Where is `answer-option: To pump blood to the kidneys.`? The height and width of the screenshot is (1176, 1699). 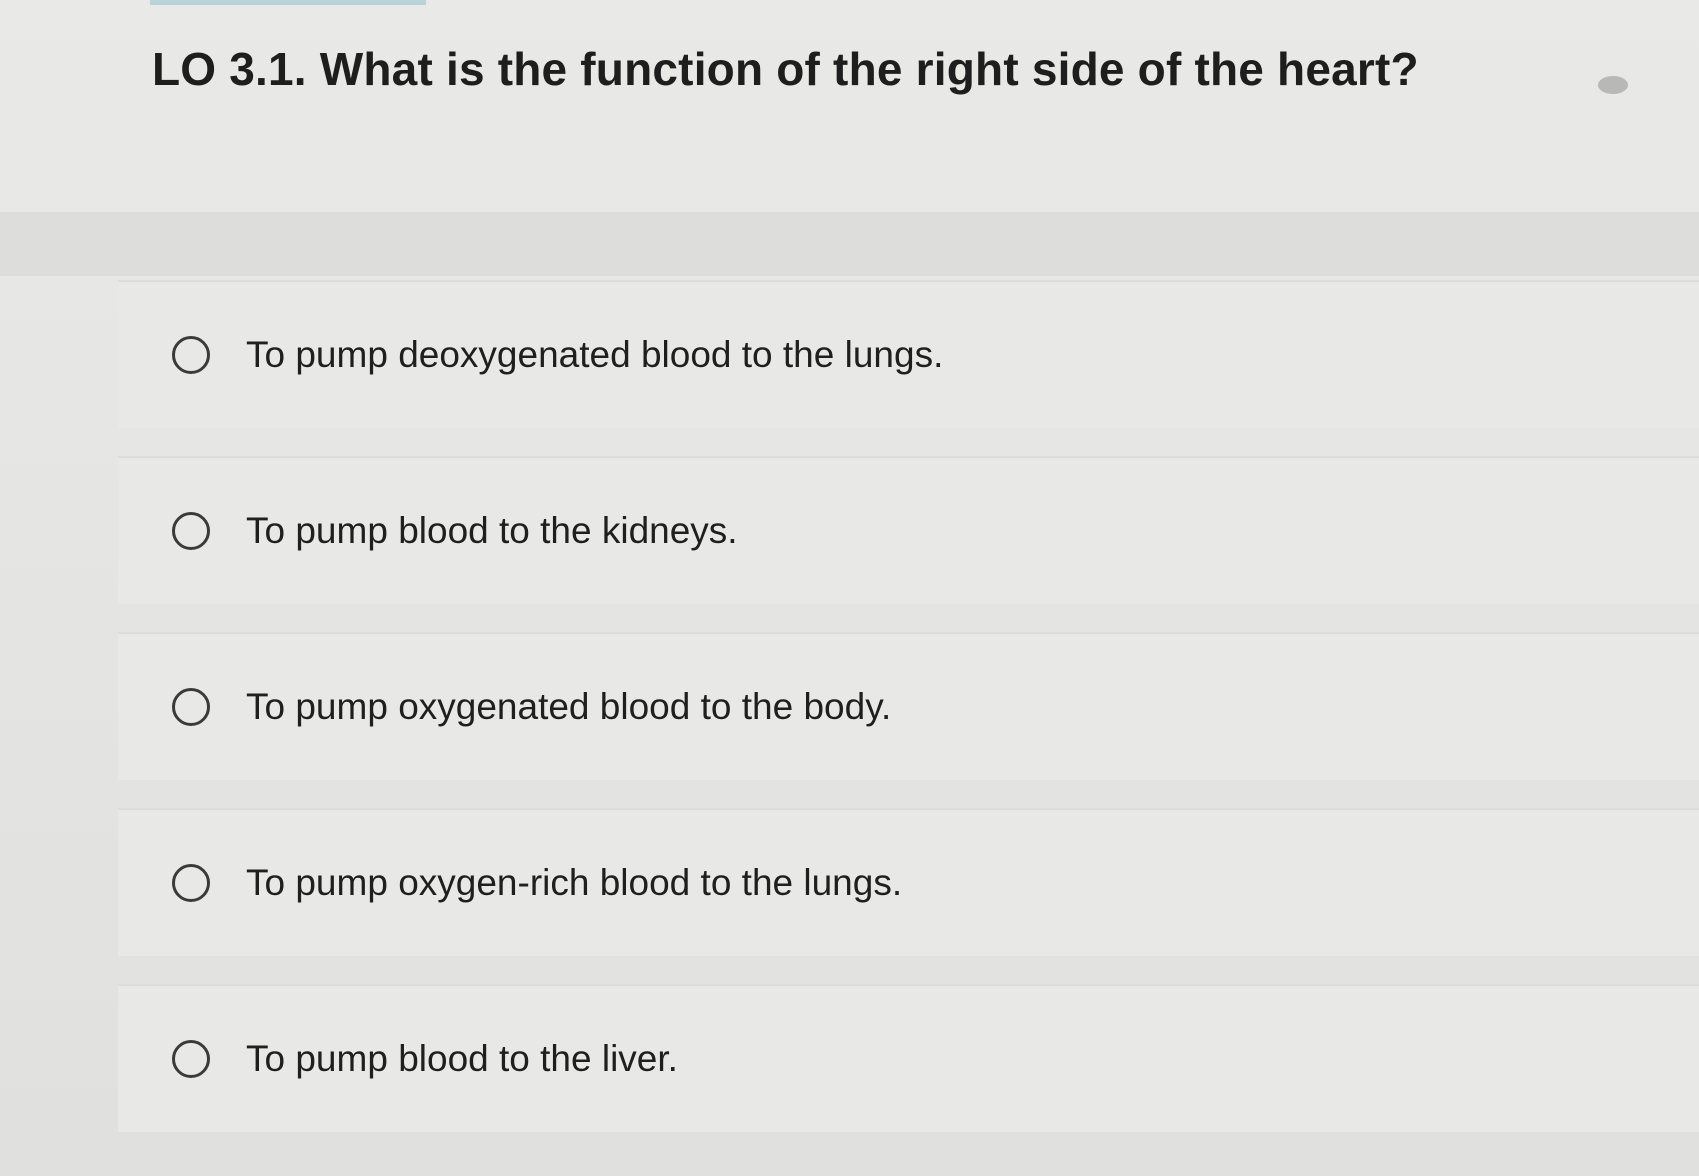 answer-option: To pump blood to the kidneys. is located at coordinates (908, 530).